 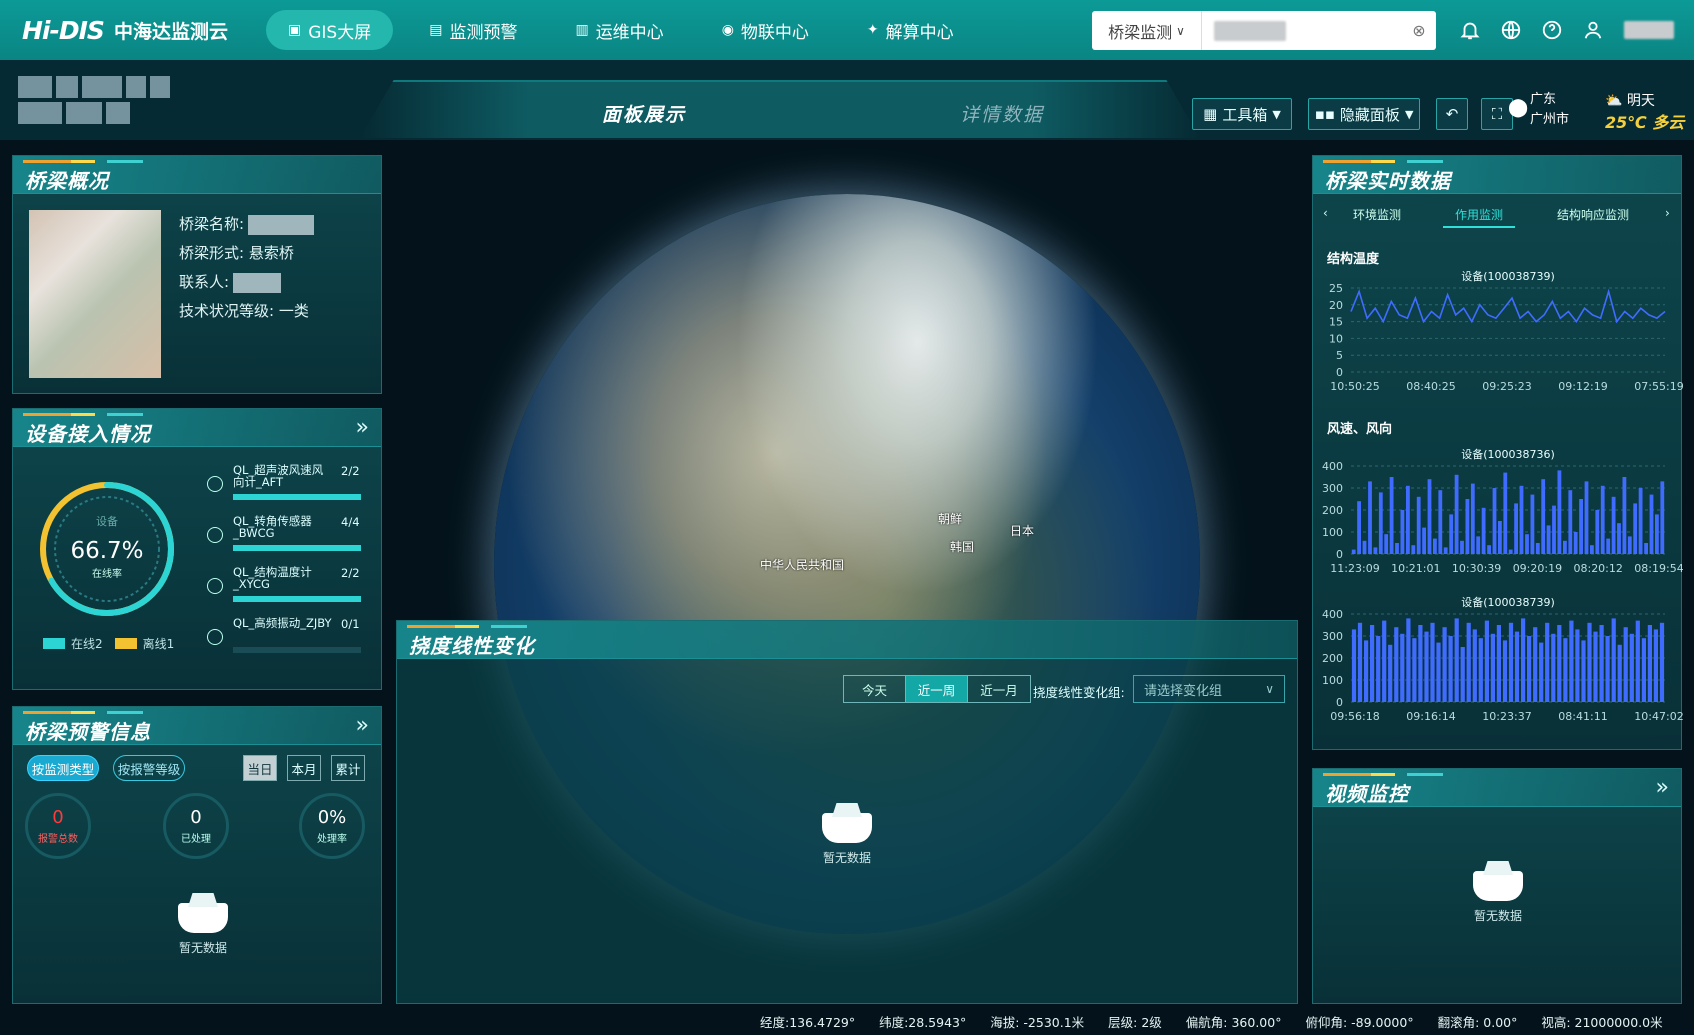 What do you see at coordinates (1518, 107) in the screenshot?
I see `location-pin-icon: ⬤` at bounding box center [1518, 107].